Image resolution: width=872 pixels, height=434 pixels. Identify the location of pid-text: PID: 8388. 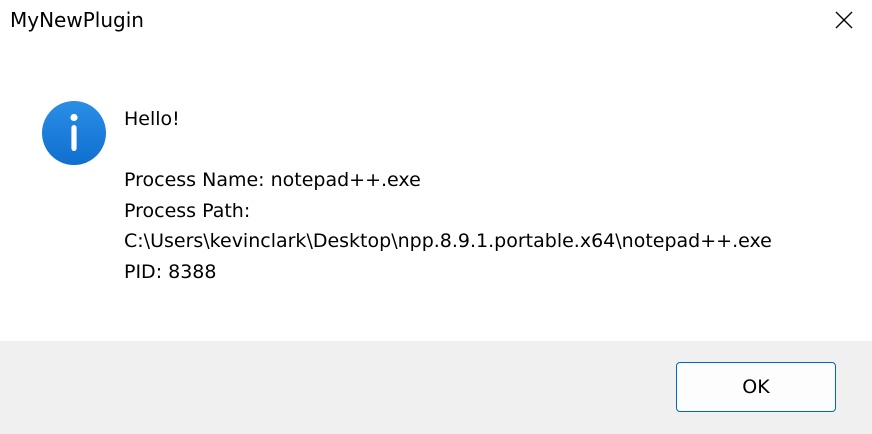
(170, 271).